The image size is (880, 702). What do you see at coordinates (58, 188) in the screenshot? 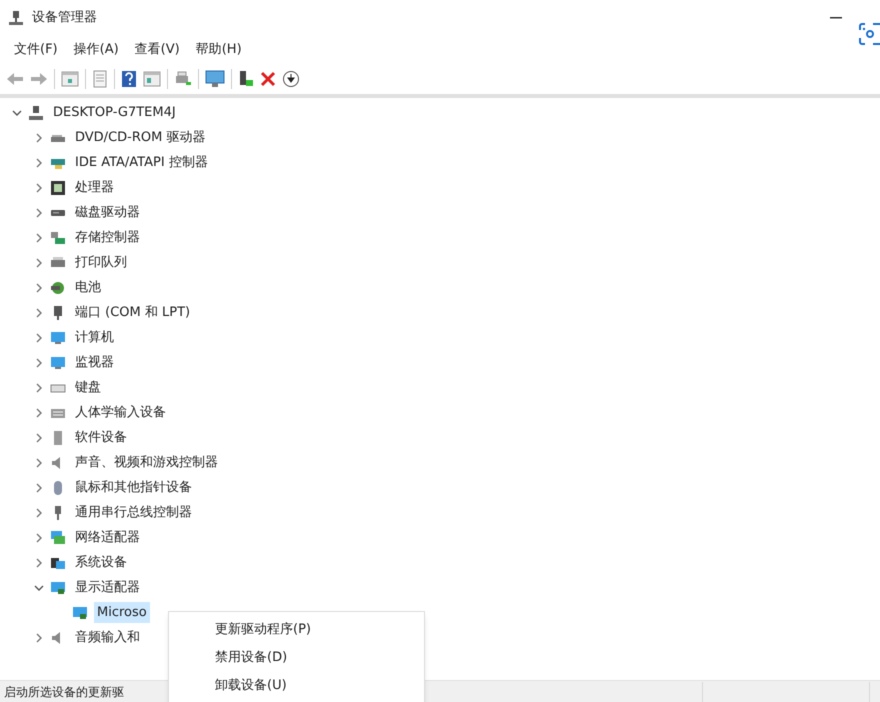
I see `chip-icon` at bounding box center [58, 188].